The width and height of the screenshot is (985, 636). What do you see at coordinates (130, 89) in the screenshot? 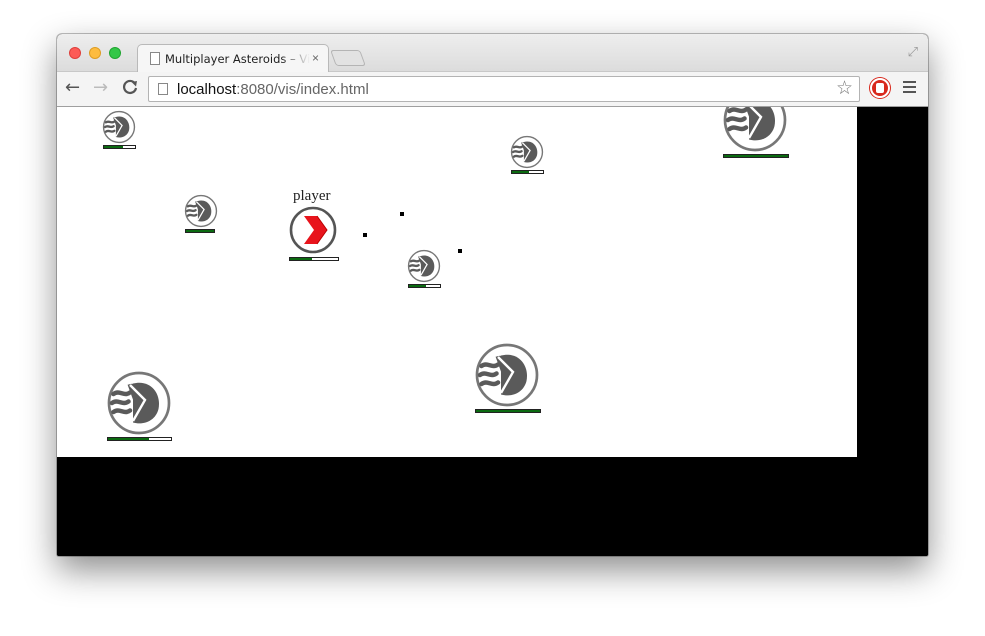
I see `reload-icon` at bounding box center [130, 89].